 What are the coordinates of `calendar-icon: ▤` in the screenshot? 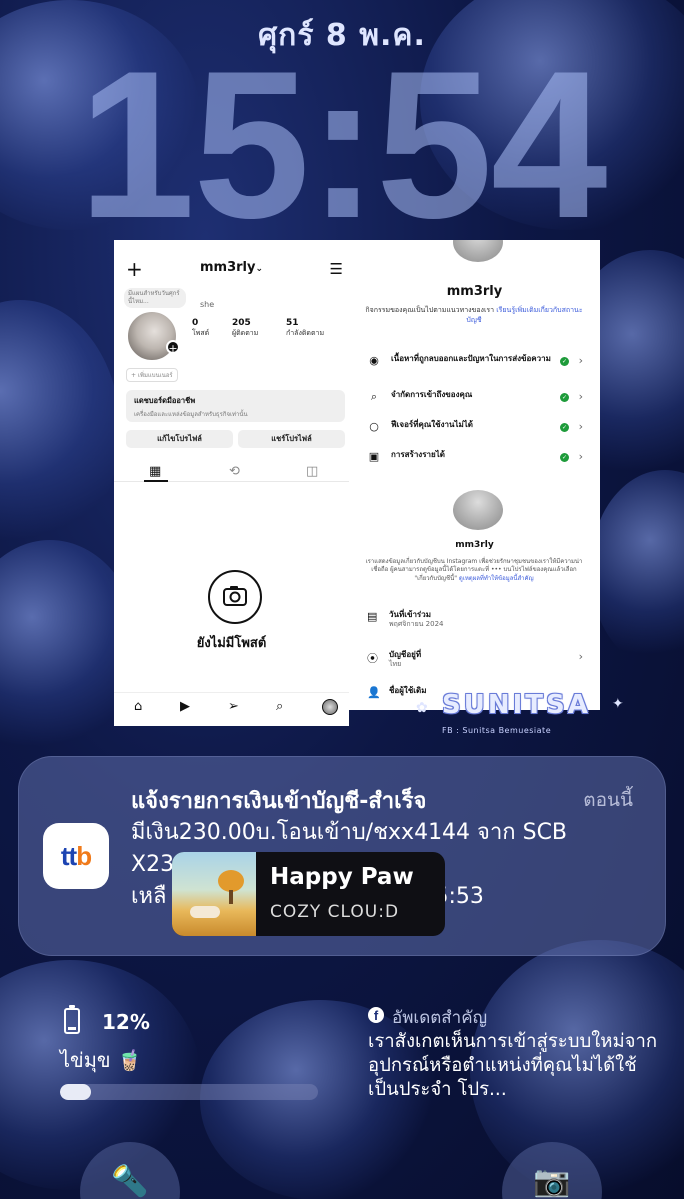 It's located at (372, 616).